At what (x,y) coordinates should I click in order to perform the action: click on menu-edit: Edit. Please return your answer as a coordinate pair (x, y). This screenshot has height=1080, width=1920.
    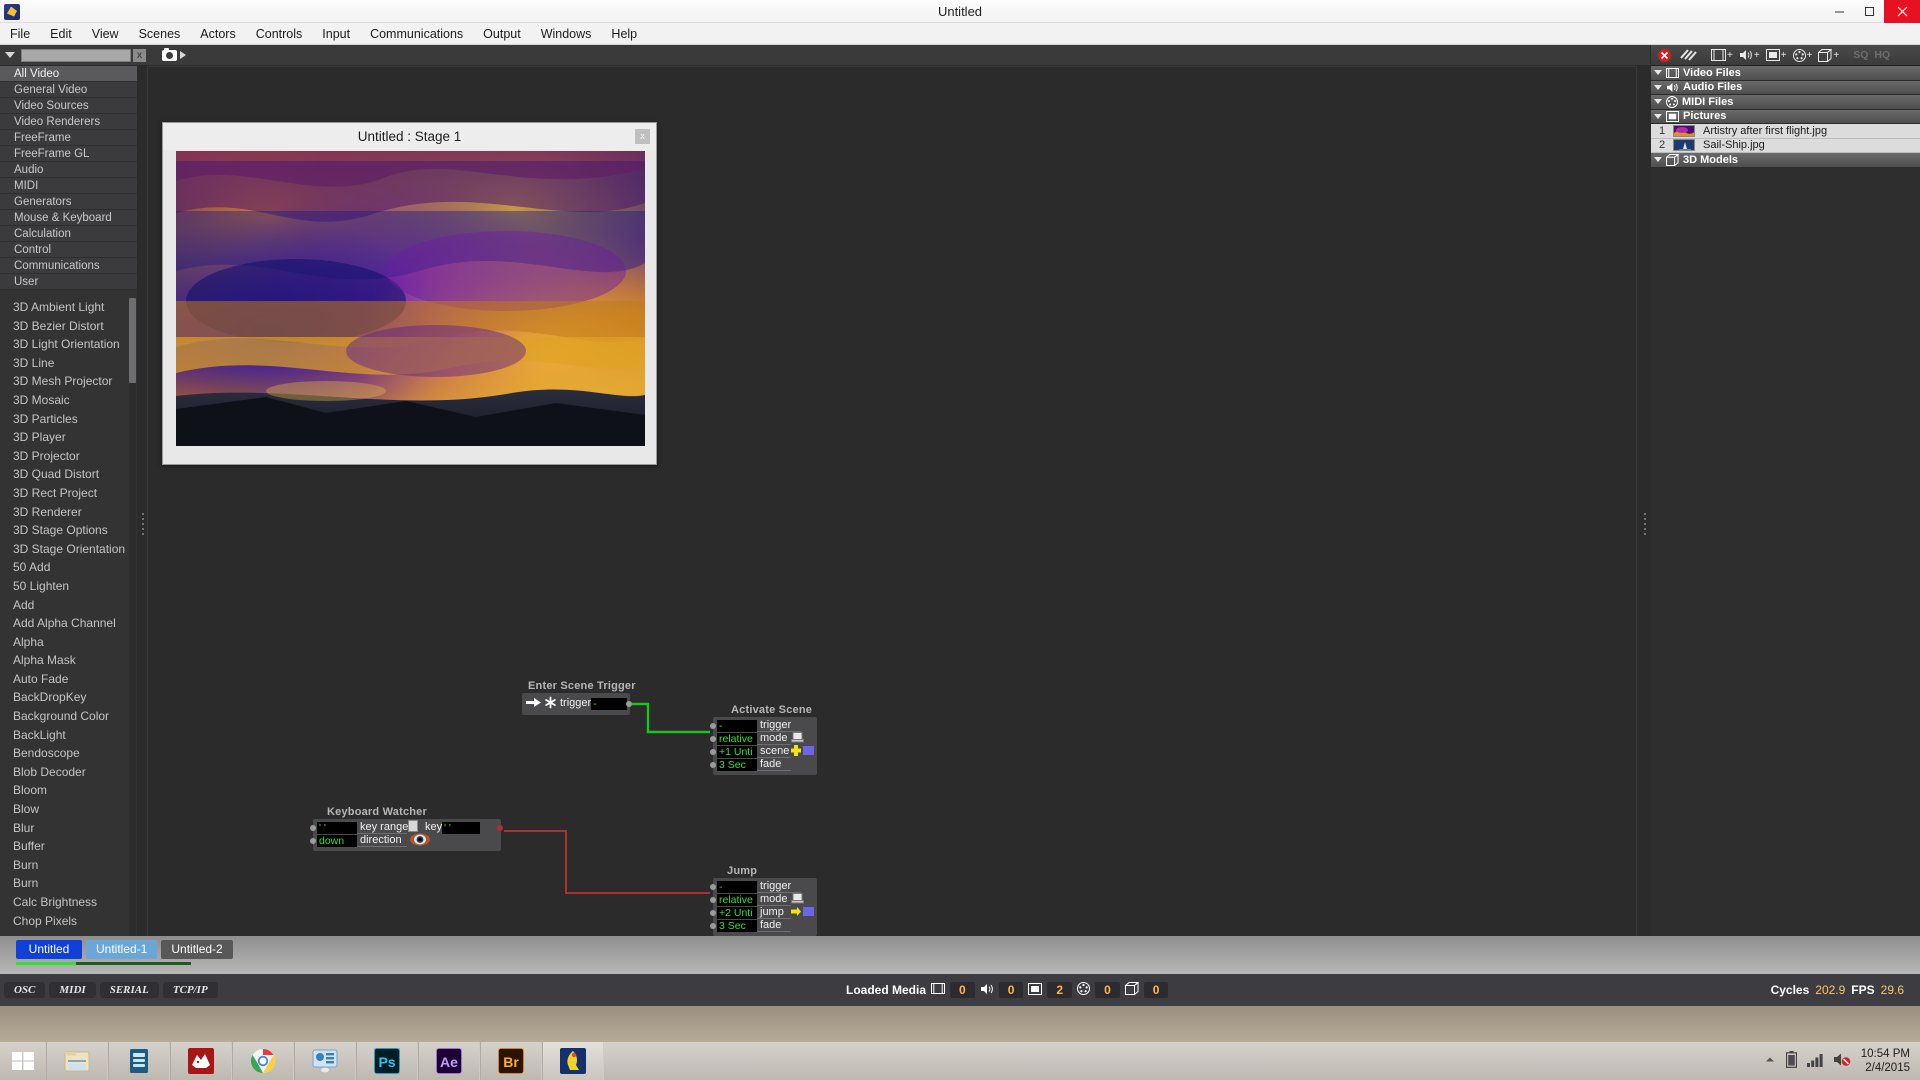
    Looking at the image, I should click on (61, 34).